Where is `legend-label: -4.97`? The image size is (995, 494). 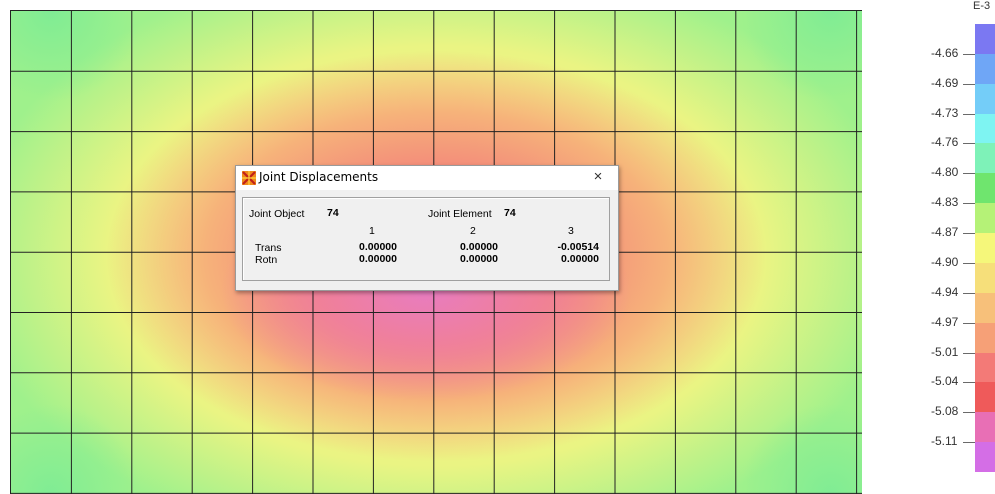
legend-label: -4.97 is located at coordinates (945, 321).